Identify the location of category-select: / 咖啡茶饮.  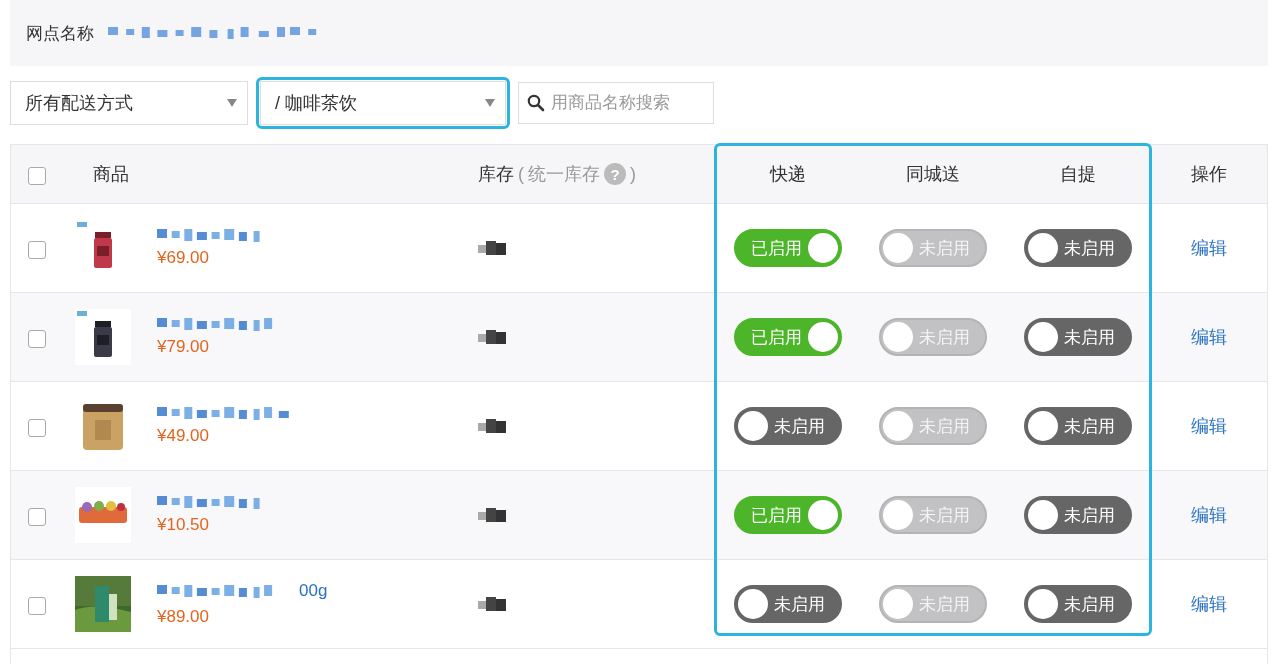
(383, 103).